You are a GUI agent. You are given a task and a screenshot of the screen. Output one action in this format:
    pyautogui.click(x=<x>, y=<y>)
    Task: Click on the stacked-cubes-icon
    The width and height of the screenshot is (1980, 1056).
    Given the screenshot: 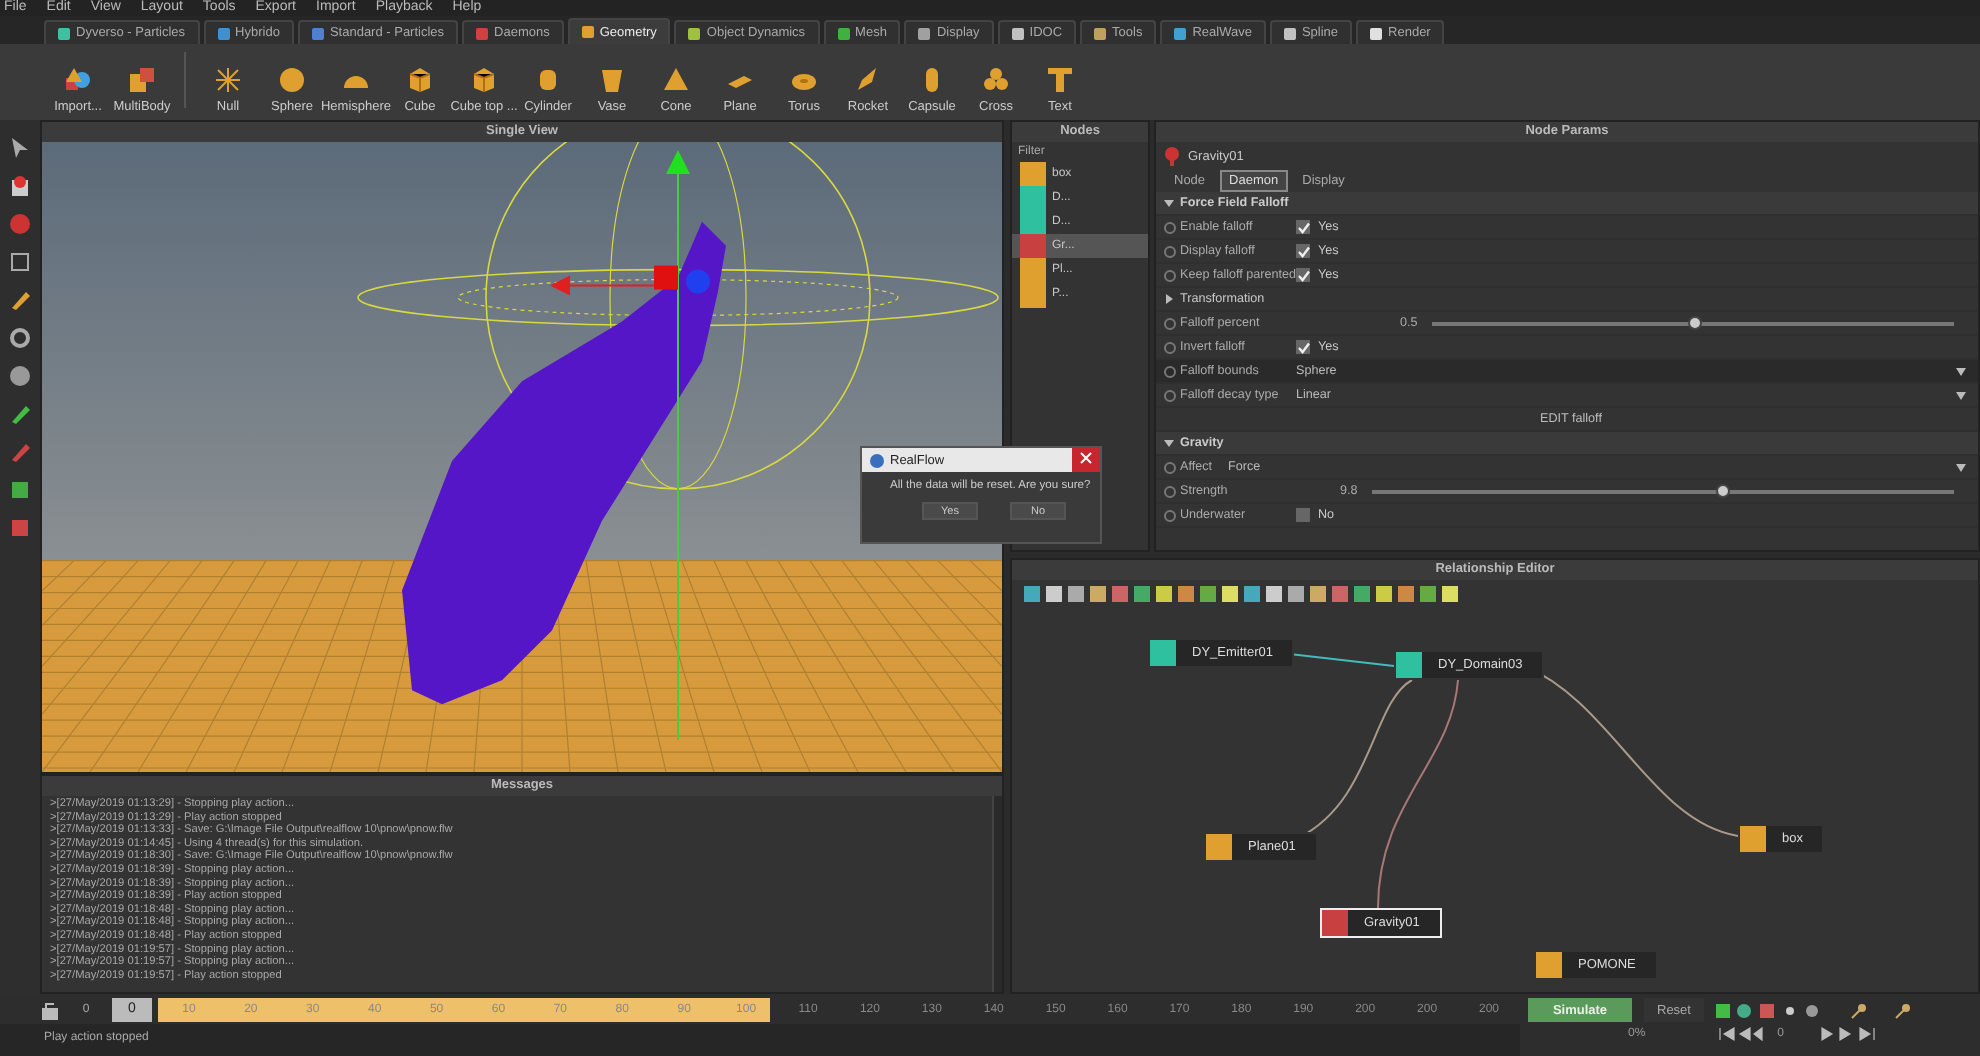 What is the action you would take?
    pyautogui.click(x=142, y=80)
    